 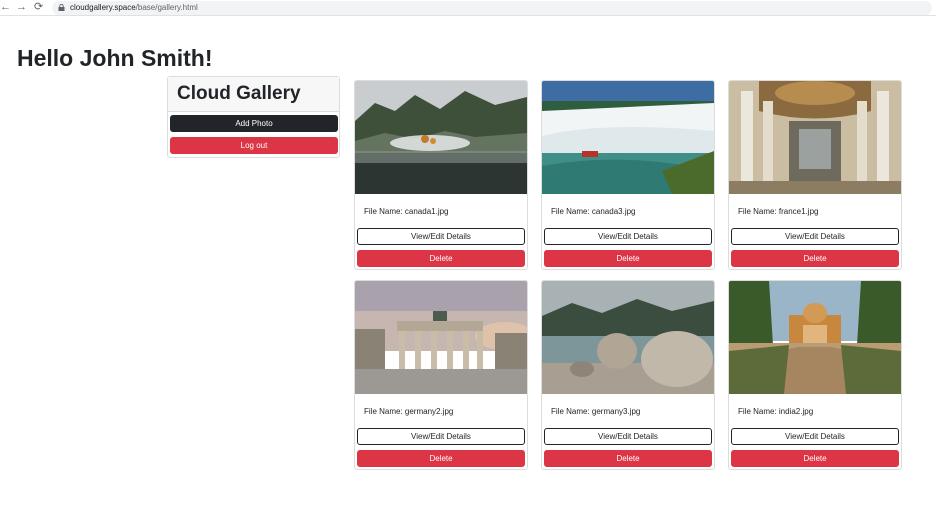 What do you see at coordinates (61, 7) in the screenshot?
I see `lock-icon` at bounding box center [61, 7].